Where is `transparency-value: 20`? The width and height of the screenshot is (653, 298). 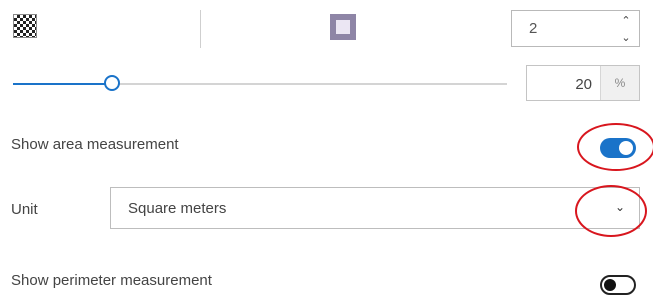 transparency-value: 20 is located at coordinates (583, 84).